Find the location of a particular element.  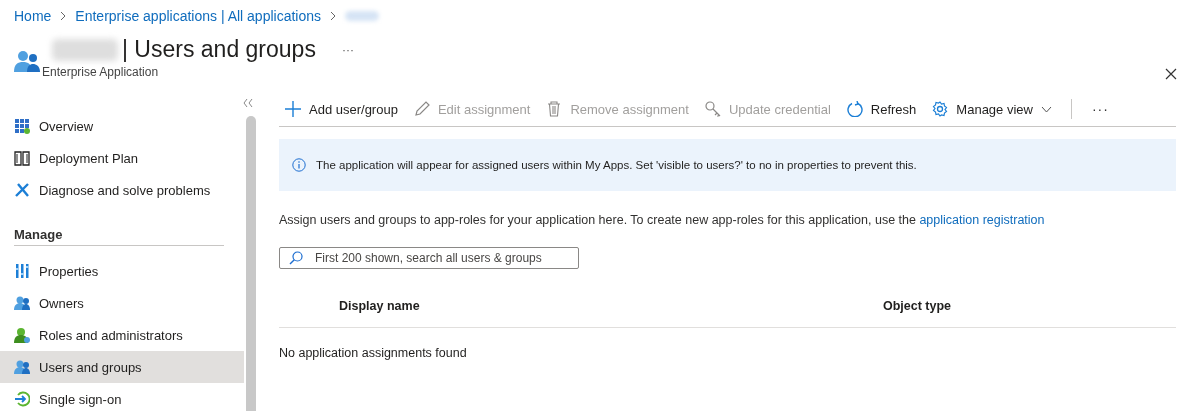

person-icon is located at coordinates (22, 335).